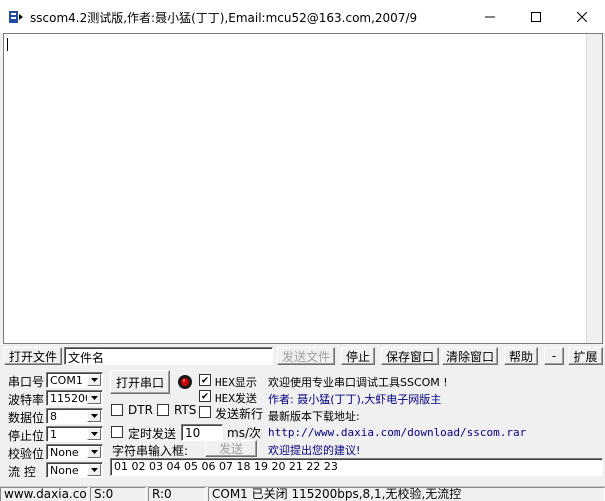 Image resolution: width=605 pixels, height=501 pixels. I want to click on hex-display-checkbox: ✔, so click(205, 380).